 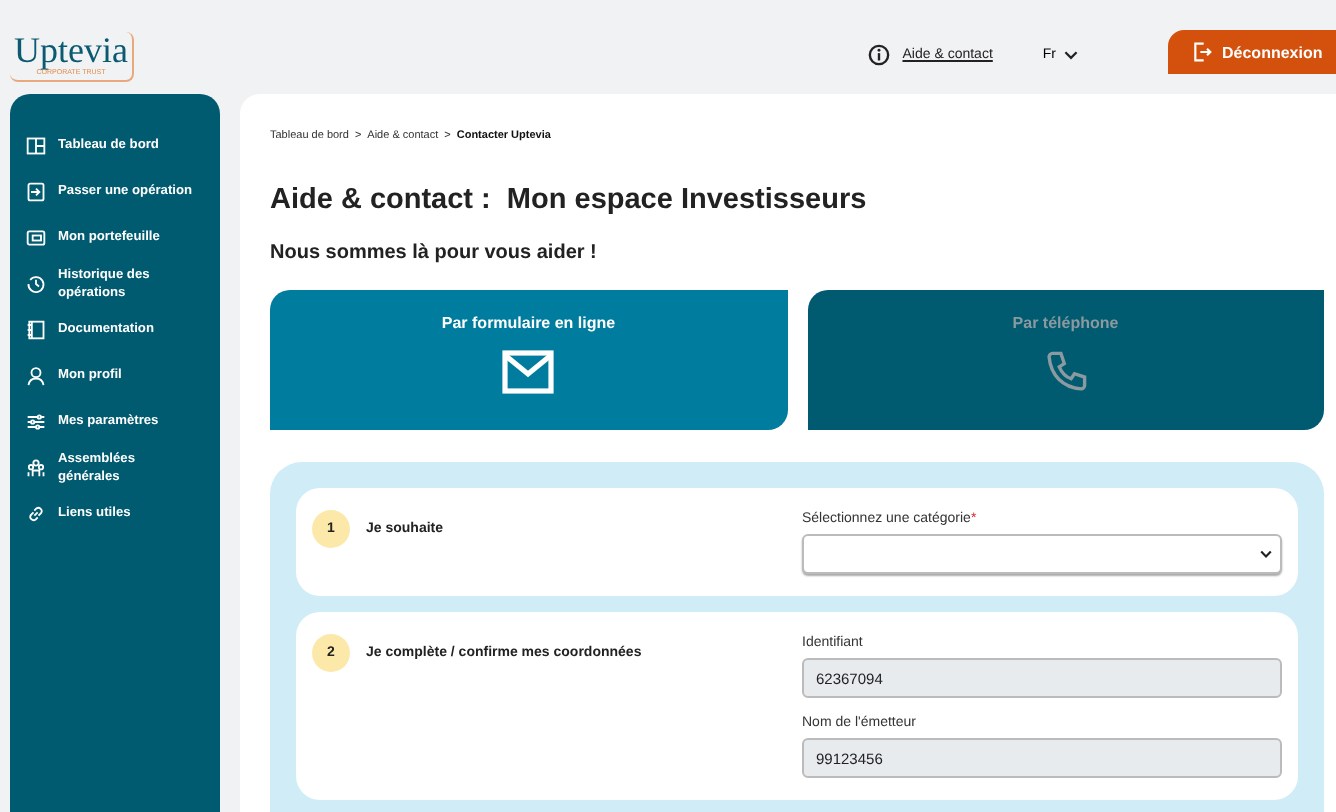 I want to click on envelope-icon, so click(x=528, y=372).